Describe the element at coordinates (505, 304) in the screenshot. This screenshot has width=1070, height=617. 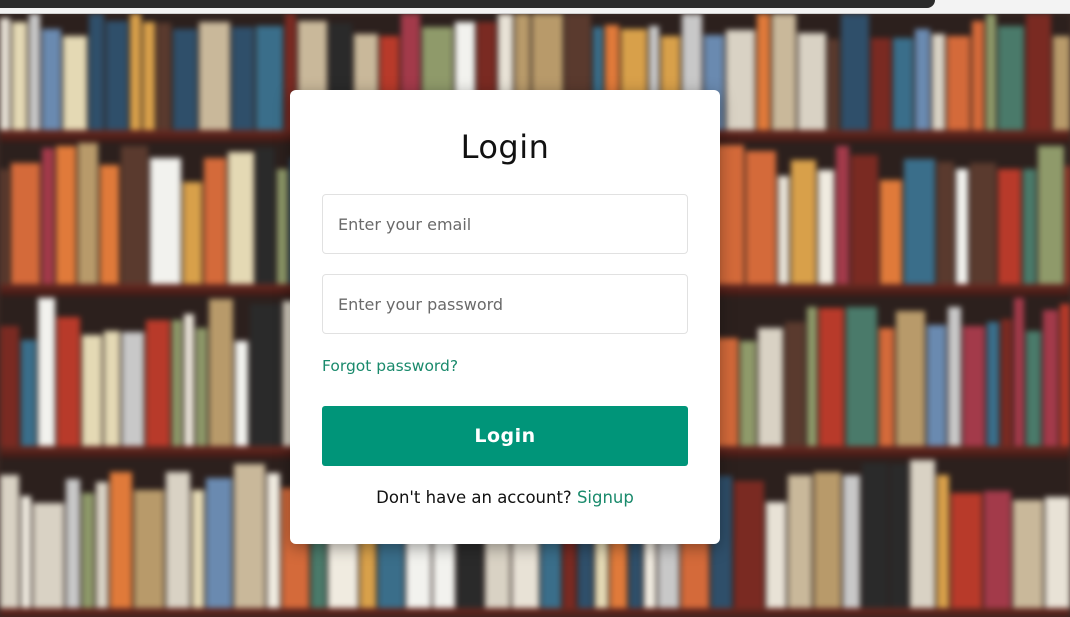
I see `password-input` at that location.